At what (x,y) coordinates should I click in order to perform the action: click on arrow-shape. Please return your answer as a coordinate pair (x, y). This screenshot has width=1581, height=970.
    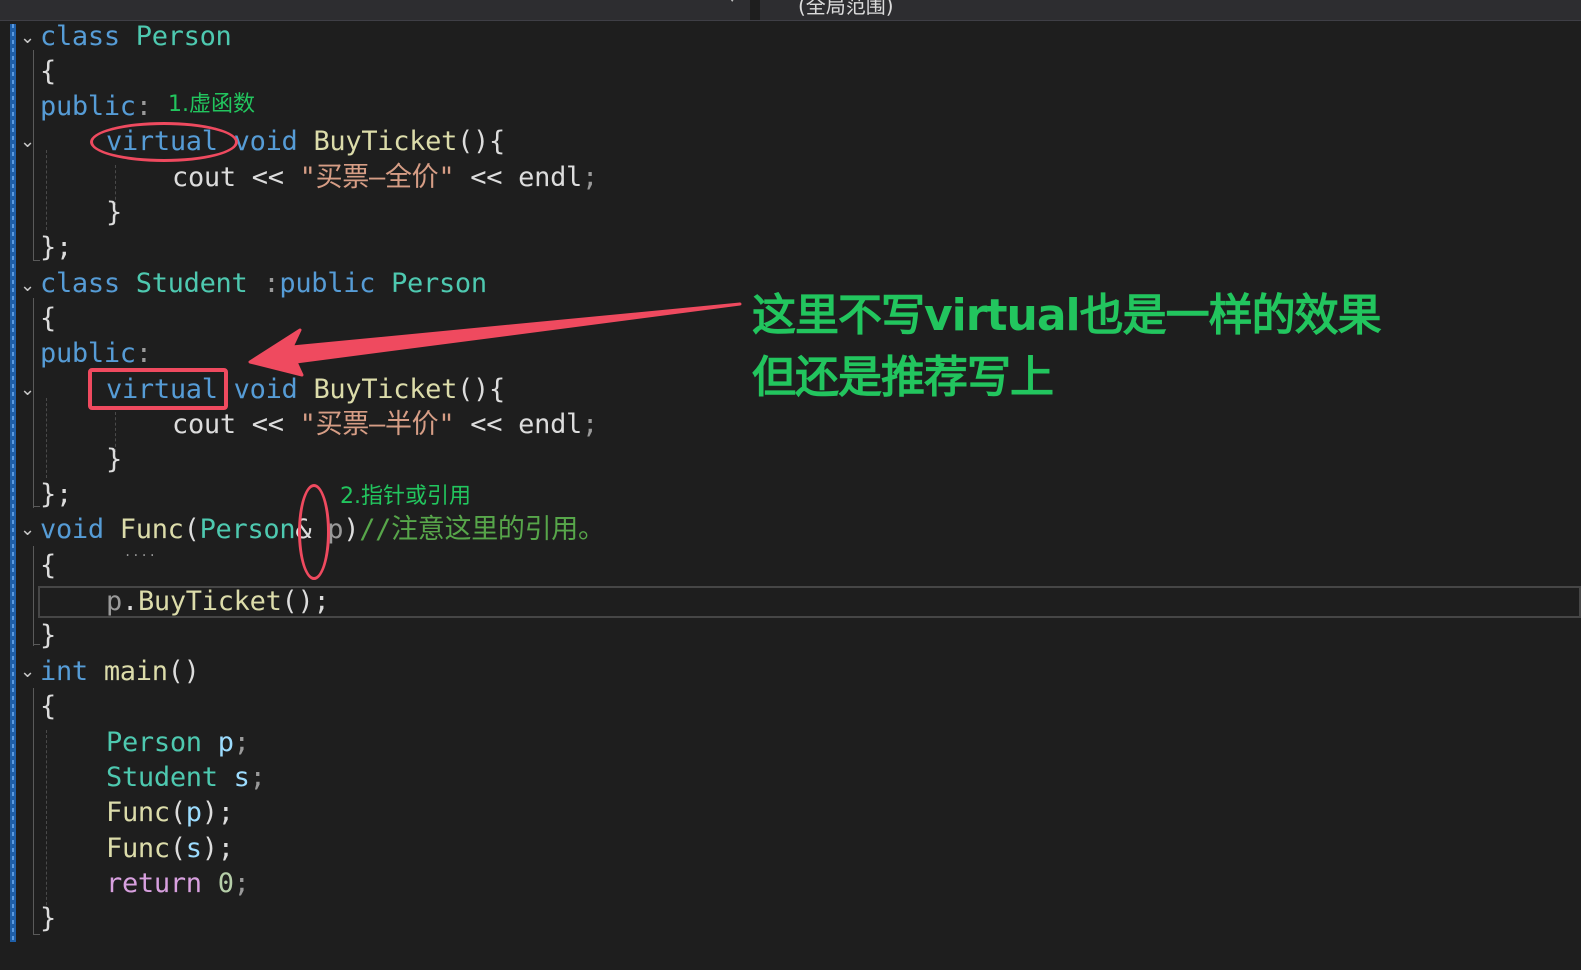
    Looking at the image, I should click on (495, 339).